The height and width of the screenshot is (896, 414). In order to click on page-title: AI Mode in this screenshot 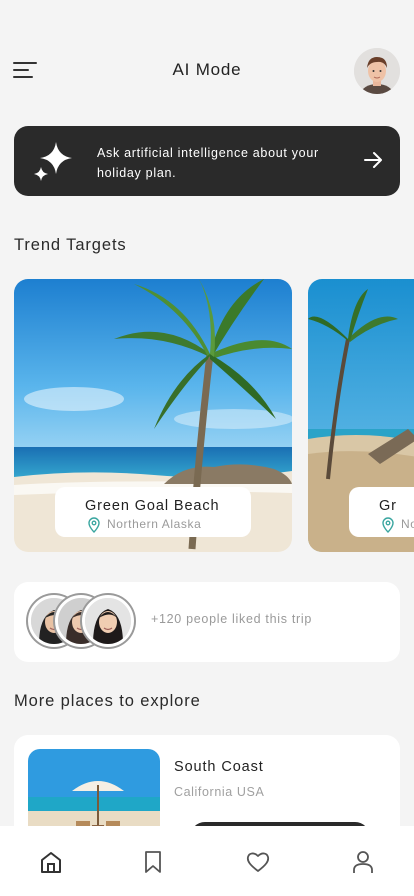, I will do `click(207, 69)`.